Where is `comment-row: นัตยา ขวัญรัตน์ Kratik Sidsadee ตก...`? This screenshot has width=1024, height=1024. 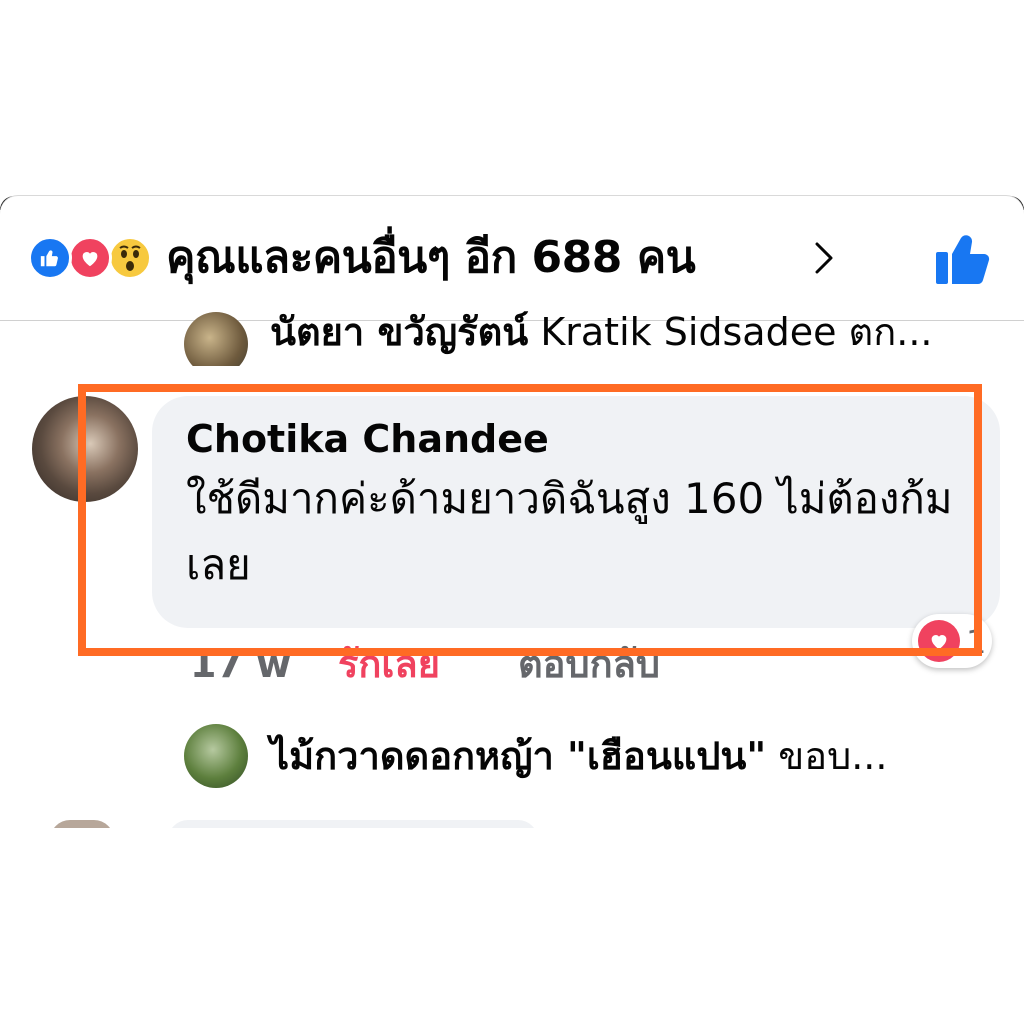 comment-row: นัตยา ขวัญรัตน์ Kratik Sidsadee ตก... is located at coordinates (512, 336).